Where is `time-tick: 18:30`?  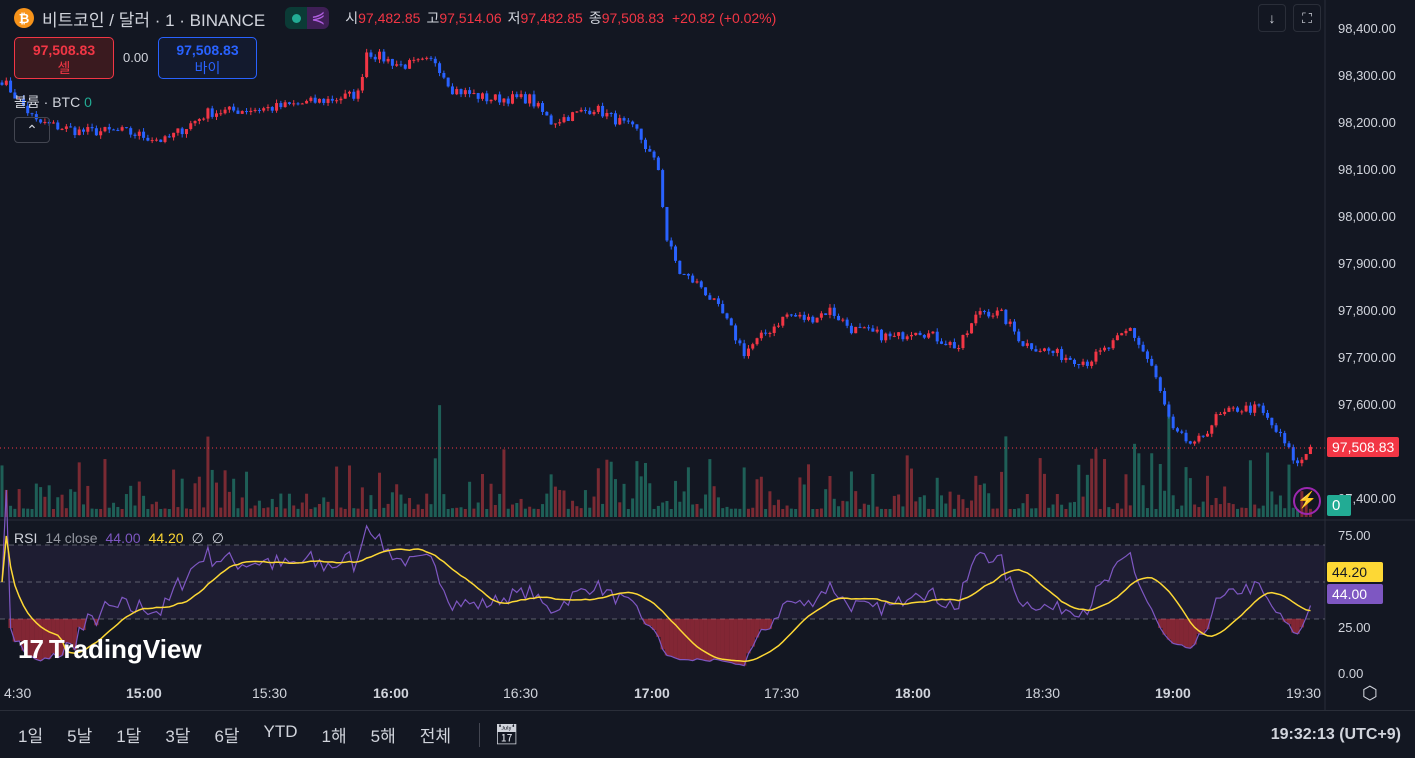 time-tick: 18:30 is located at coordinates (1043, 693).